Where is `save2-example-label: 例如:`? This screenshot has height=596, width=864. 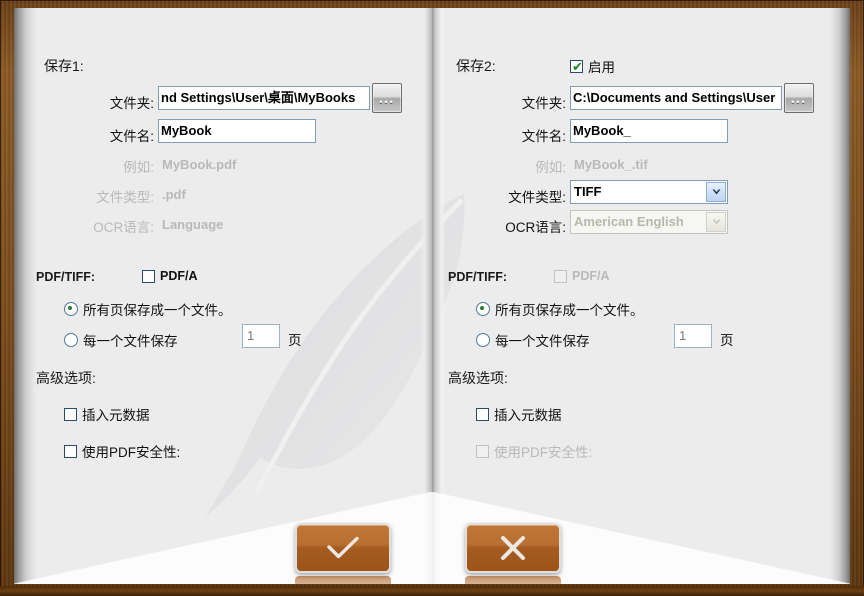 save2-example-label: 例如: is located at coordinates (550, 167).